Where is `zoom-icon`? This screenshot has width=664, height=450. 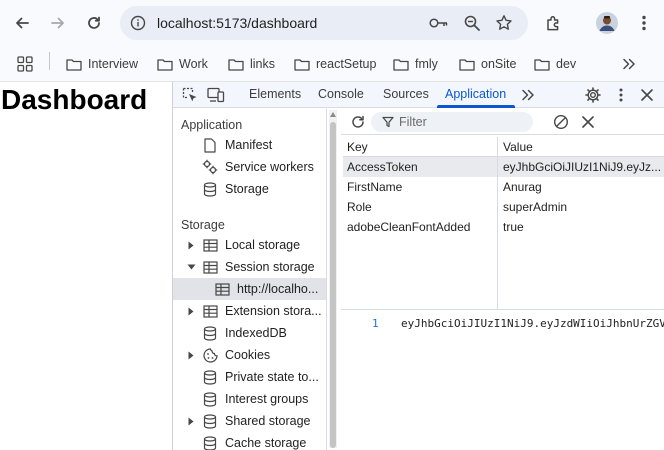 zoom-icon is located at coordinates (472, 23).